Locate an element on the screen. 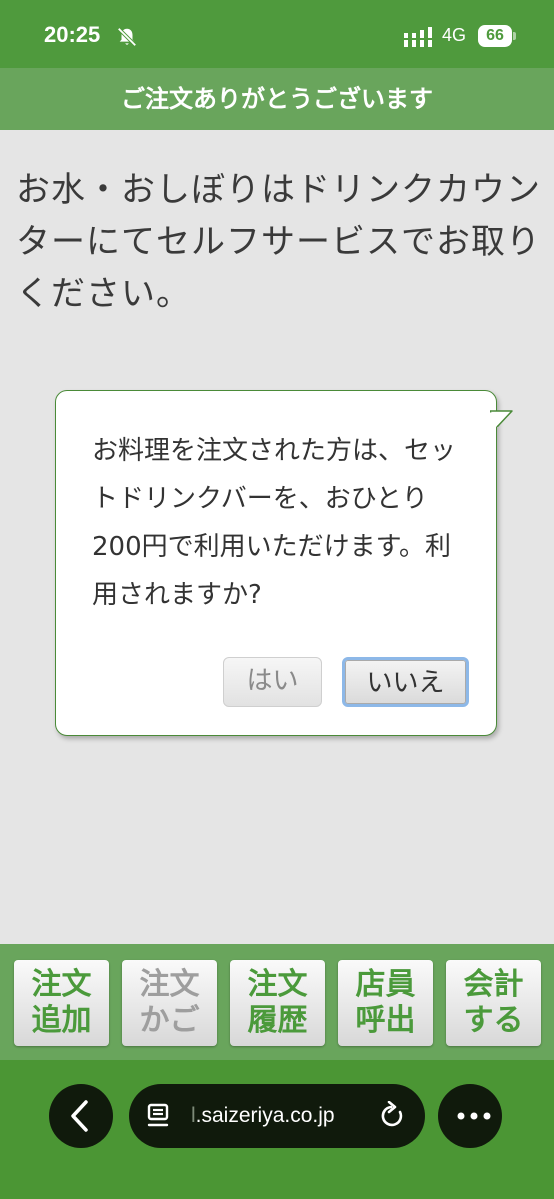  order-cart-button: 注文 かご is located at coordinates (169, 1003).